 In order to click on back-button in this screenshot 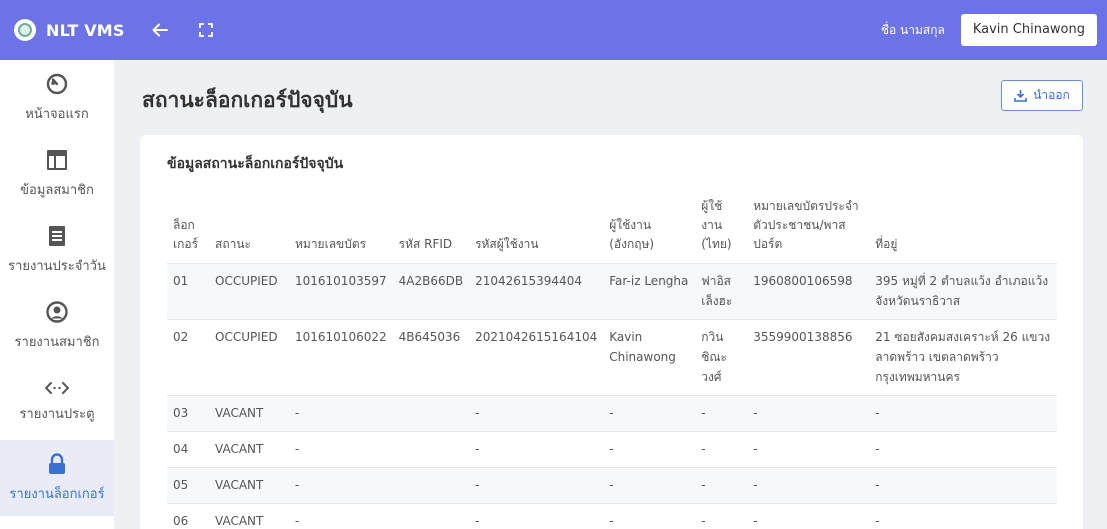, I will do `click(160, 30)`.